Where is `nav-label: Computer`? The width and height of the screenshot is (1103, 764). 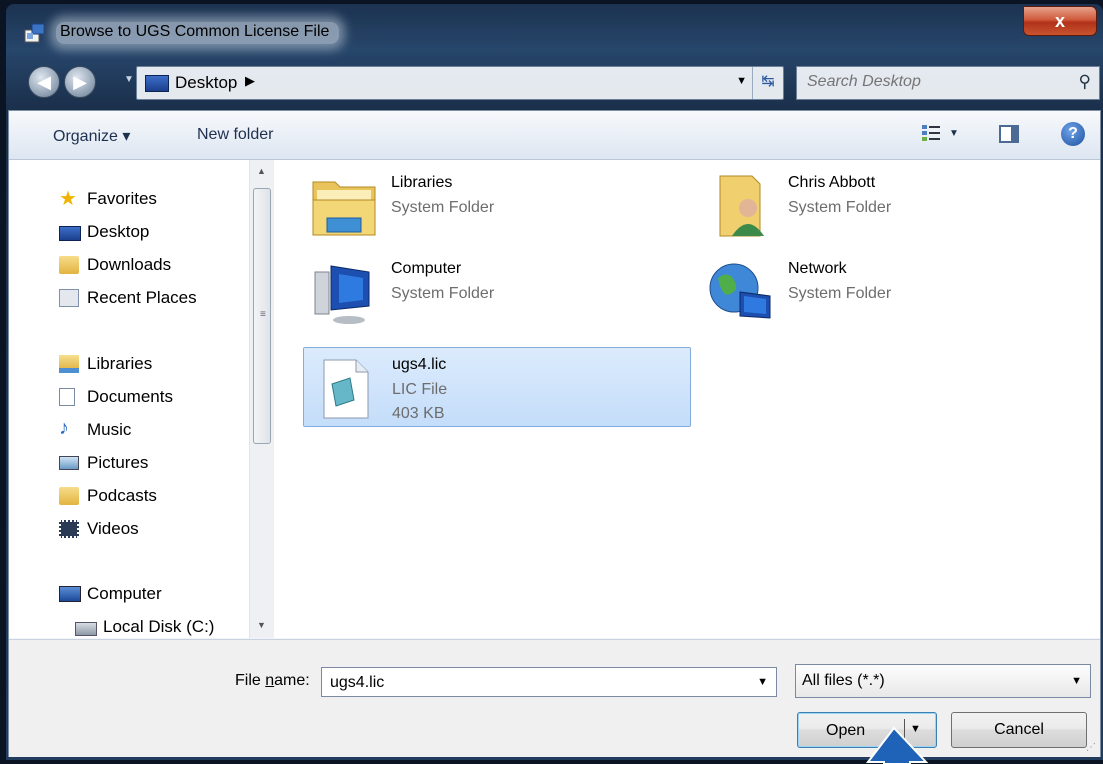 nav-label: Computer is located at coordinates (124, 593).